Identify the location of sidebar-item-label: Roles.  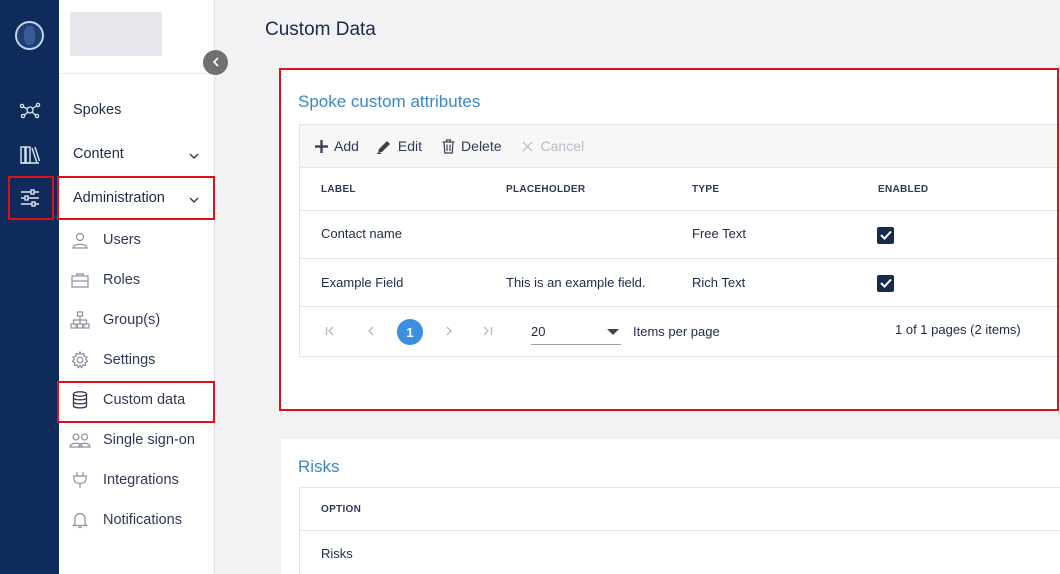
(122, 280).